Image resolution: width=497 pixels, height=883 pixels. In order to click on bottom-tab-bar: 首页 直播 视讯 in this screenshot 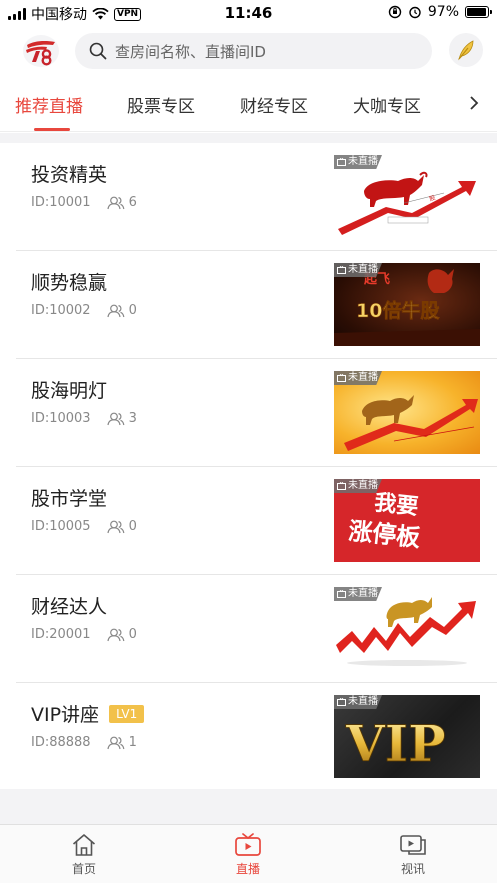, I will do `click(248, 853)`.